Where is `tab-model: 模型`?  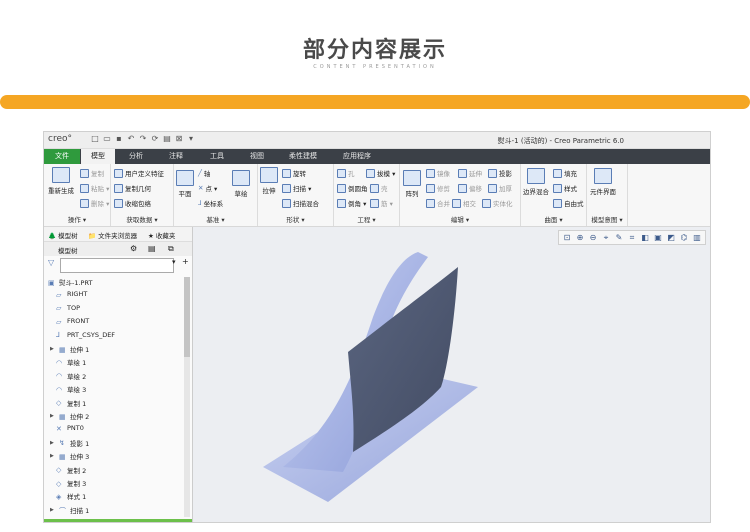 tab-model: 模型 is located at coordinates (98, 156).